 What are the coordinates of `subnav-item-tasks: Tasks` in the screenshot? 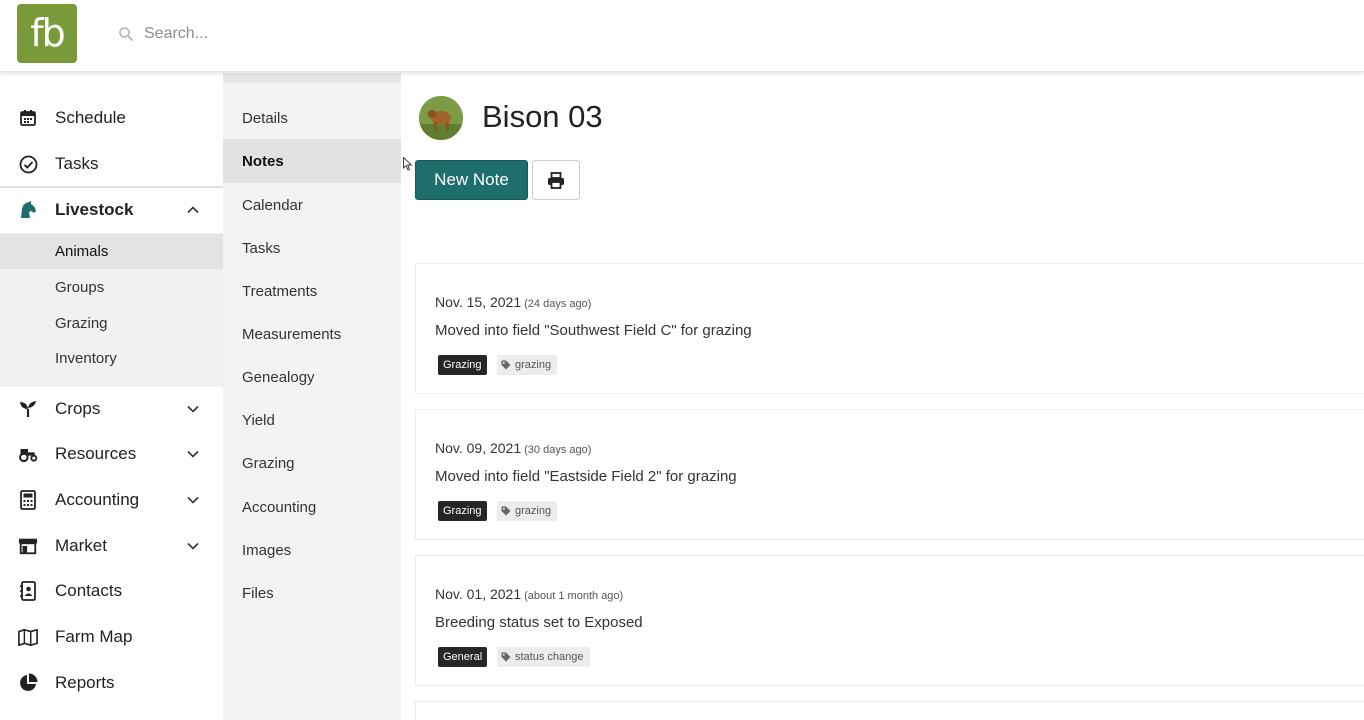 It's located at (312, 248).